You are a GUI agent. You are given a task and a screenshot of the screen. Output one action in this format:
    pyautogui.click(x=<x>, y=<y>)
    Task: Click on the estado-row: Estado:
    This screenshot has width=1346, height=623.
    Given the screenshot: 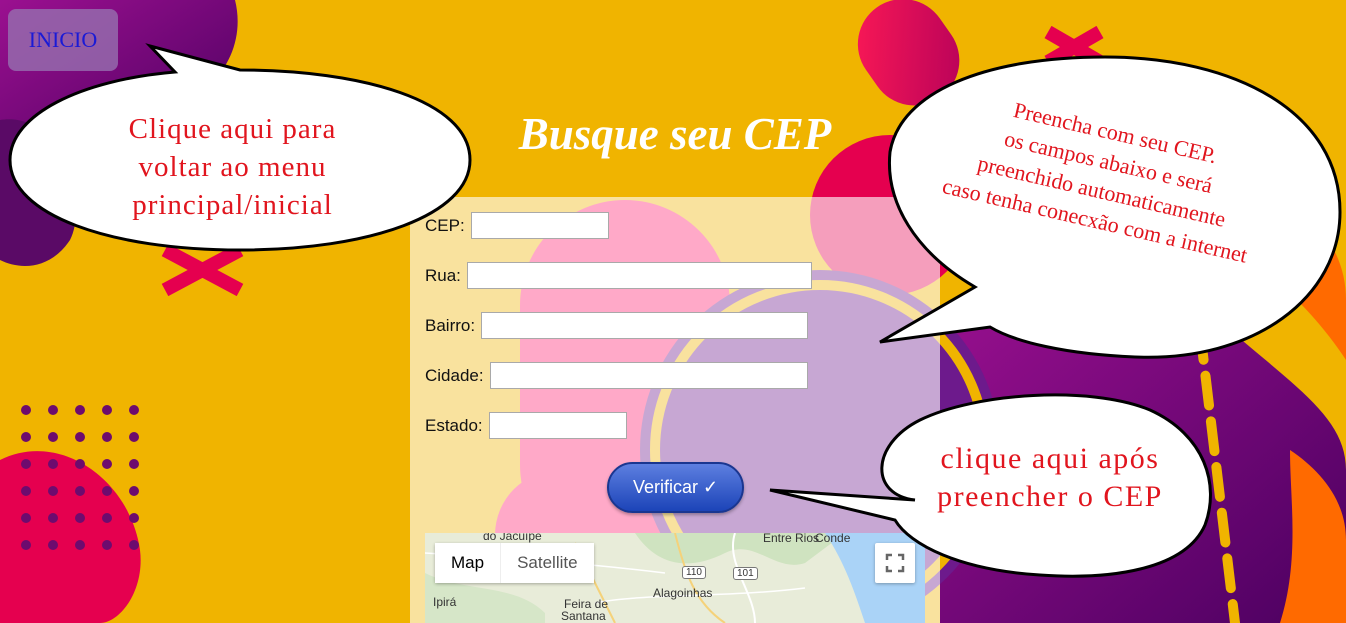 What is the action you would take?
    pyautogui.click(x=526, y=425)
    